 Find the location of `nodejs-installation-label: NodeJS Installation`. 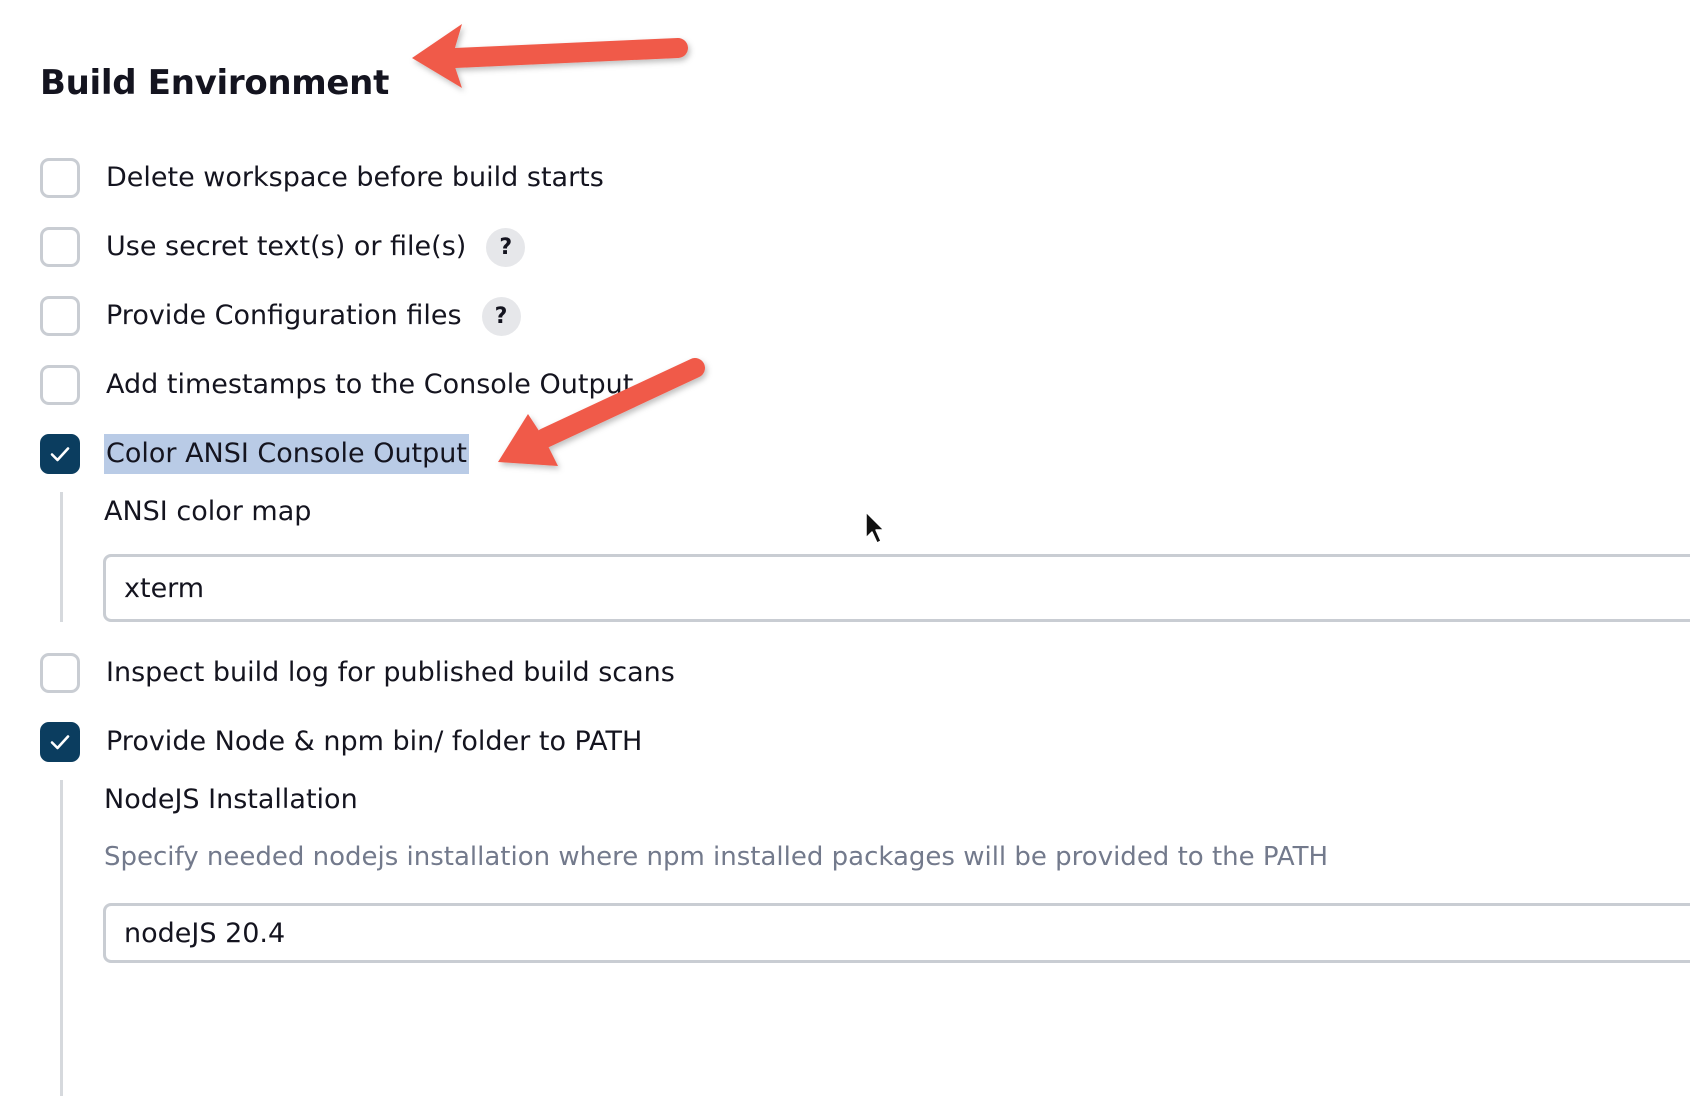

nodejs-installation-label: NodeJS Installation is located at coordinates (231, 799).